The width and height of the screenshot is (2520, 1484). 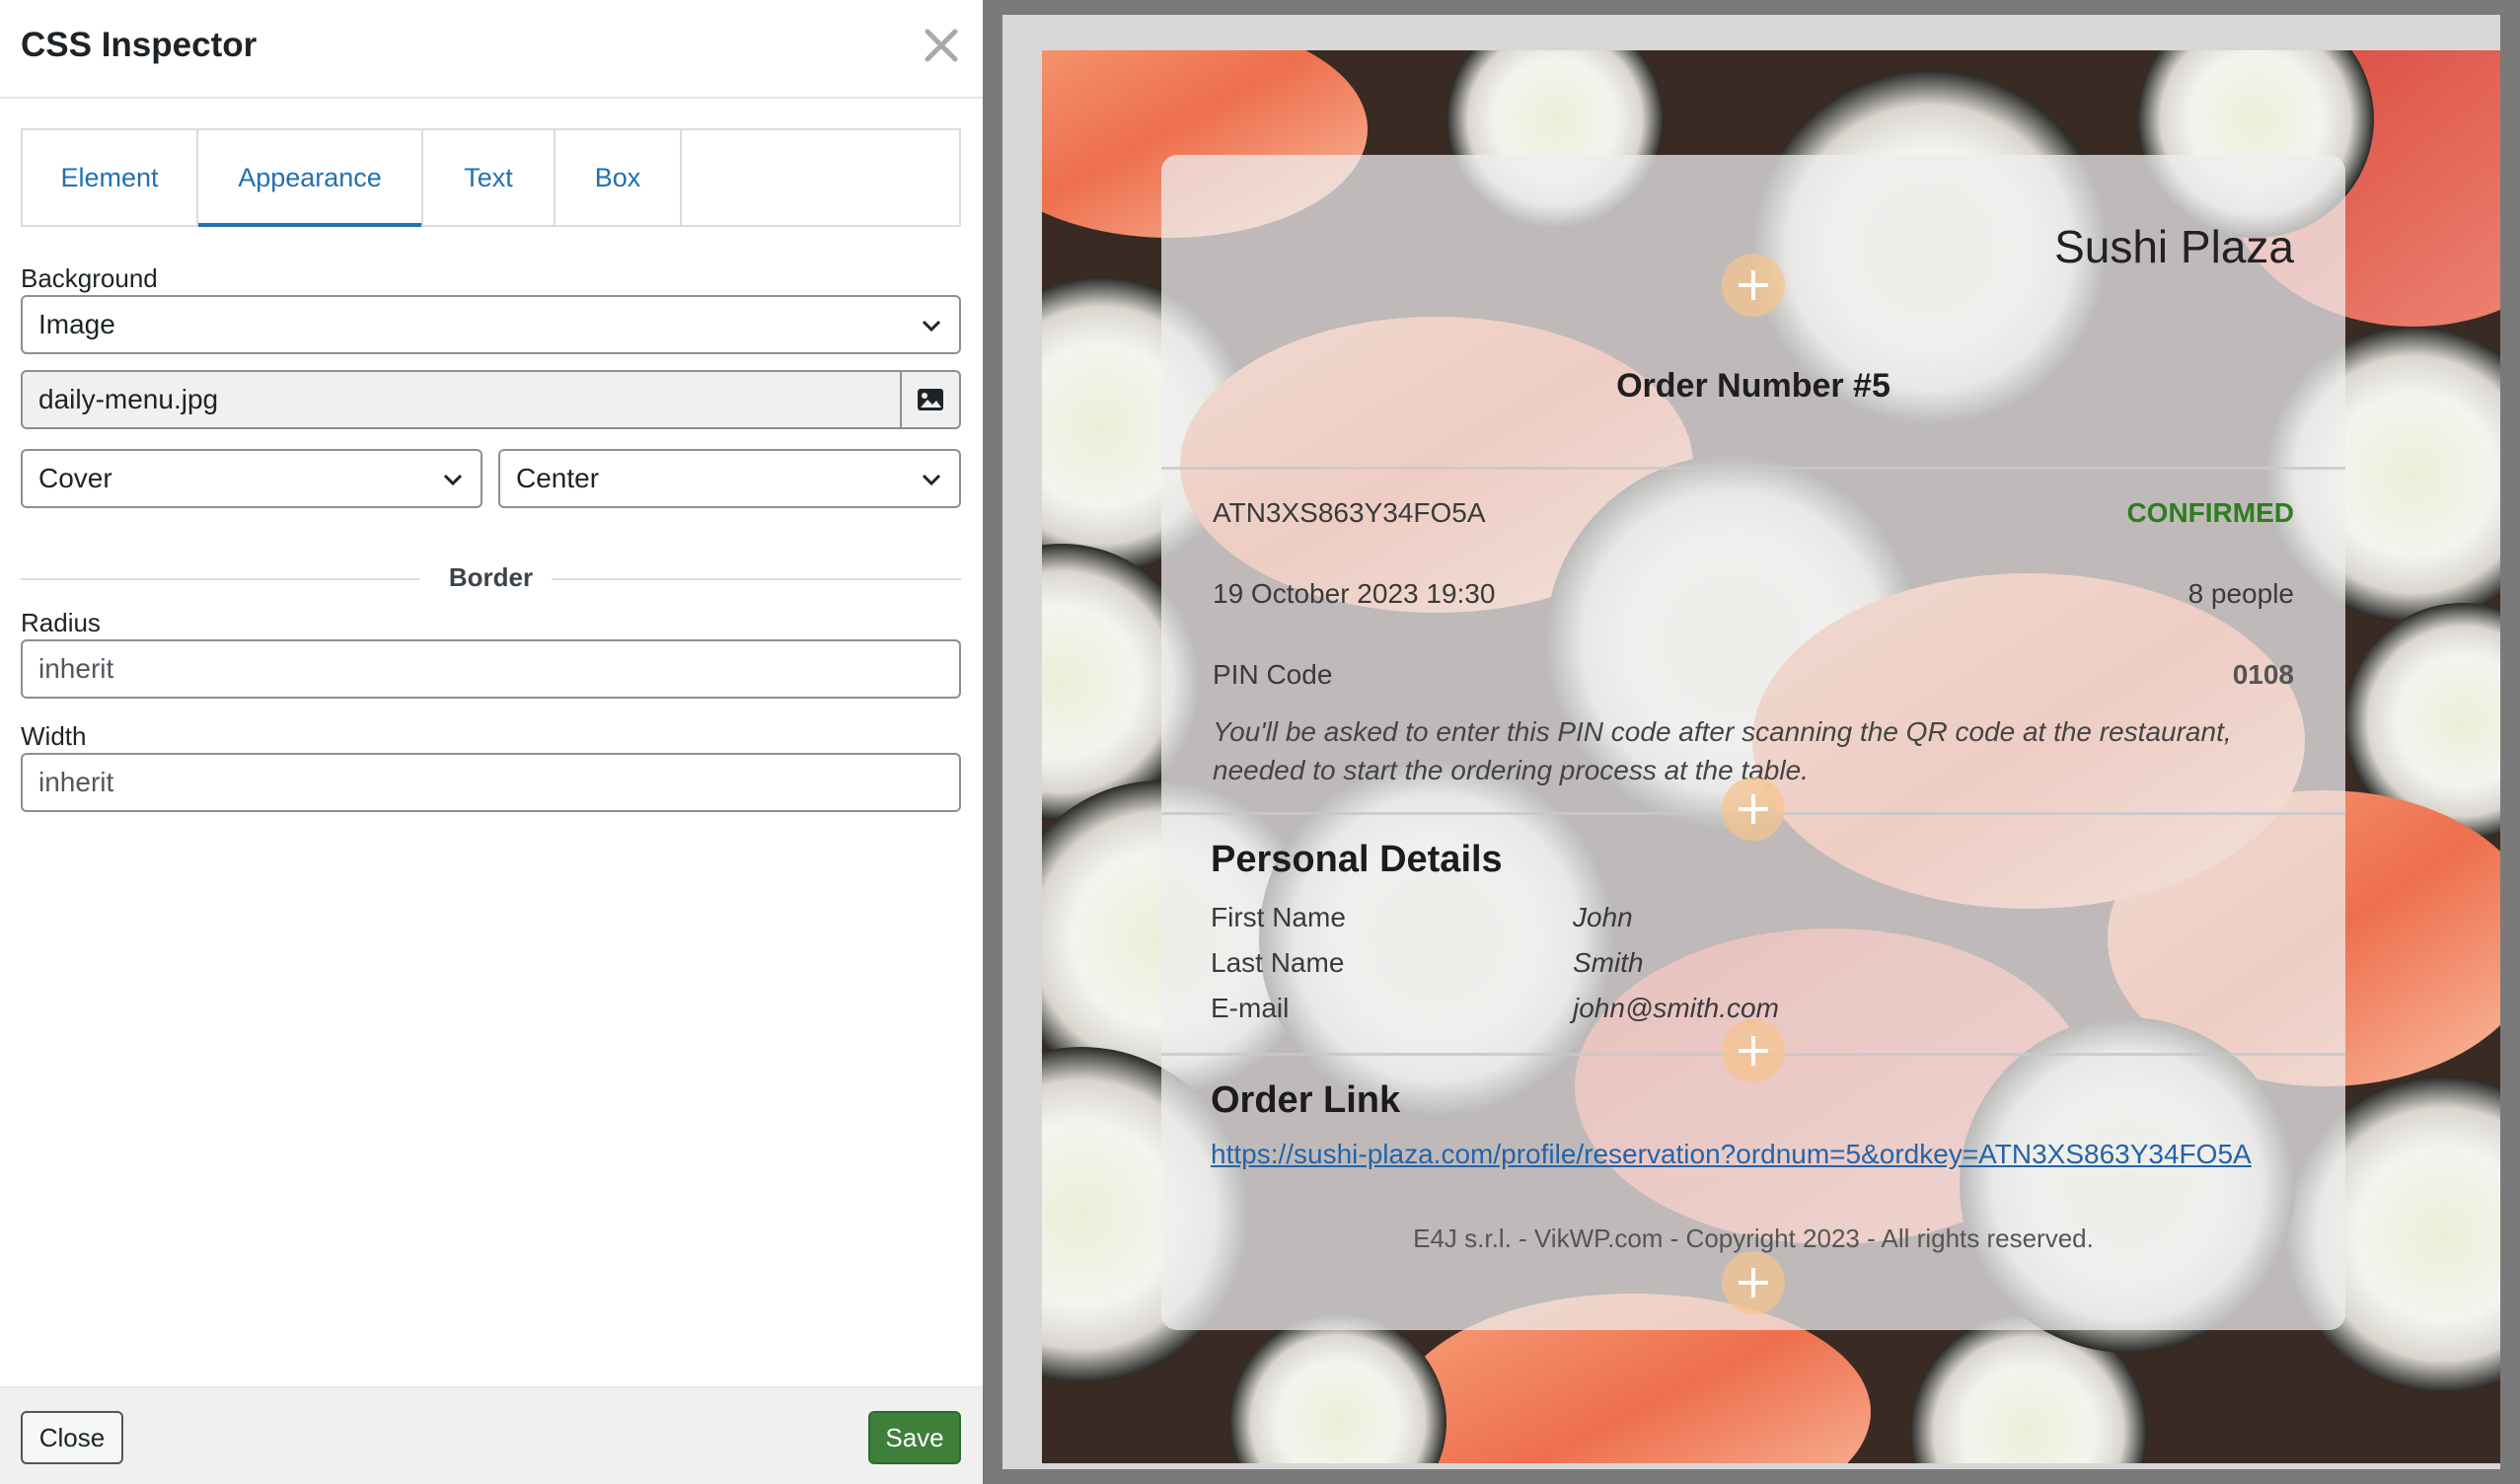 I want to click on personal-details-title: Personal Details, so click(x=1357, y=859).